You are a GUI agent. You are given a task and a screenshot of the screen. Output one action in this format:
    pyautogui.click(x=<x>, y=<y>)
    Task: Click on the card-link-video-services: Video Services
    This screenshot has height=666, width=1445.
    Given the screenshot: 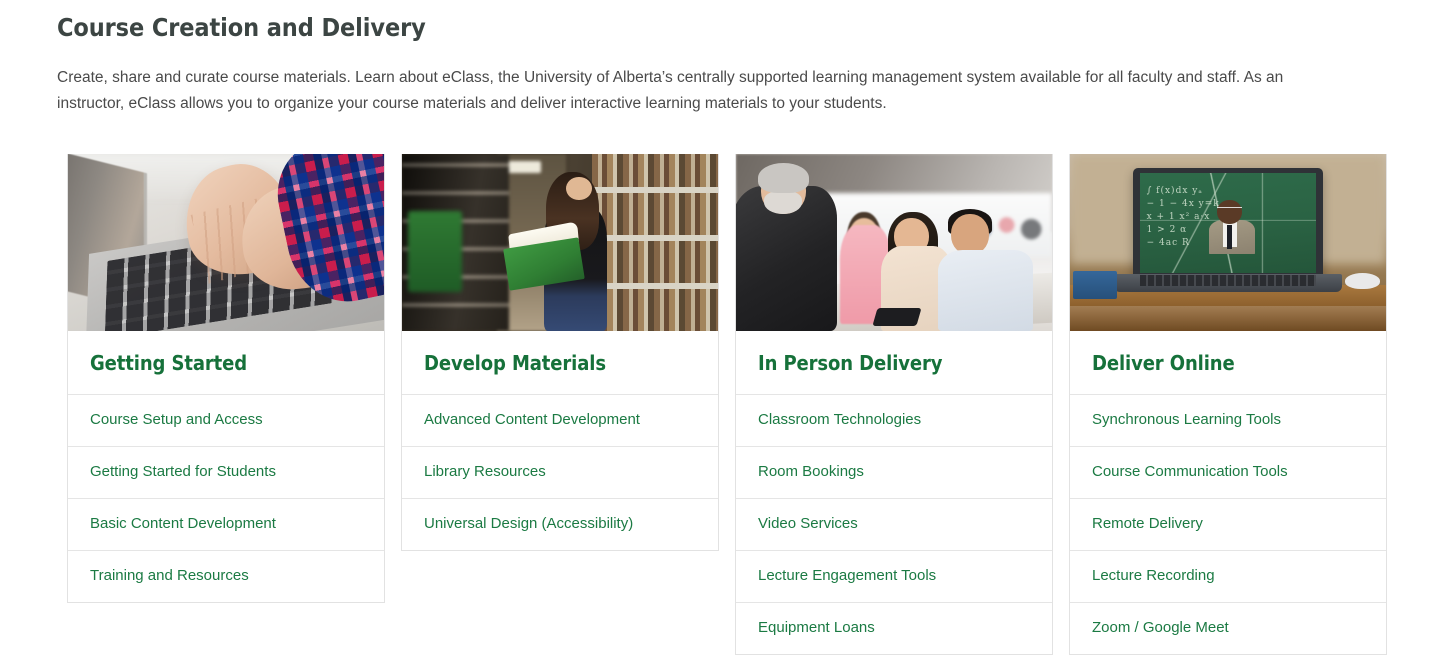 What is the action you would take?
    pyautogui.click(x=894, y=524)
    